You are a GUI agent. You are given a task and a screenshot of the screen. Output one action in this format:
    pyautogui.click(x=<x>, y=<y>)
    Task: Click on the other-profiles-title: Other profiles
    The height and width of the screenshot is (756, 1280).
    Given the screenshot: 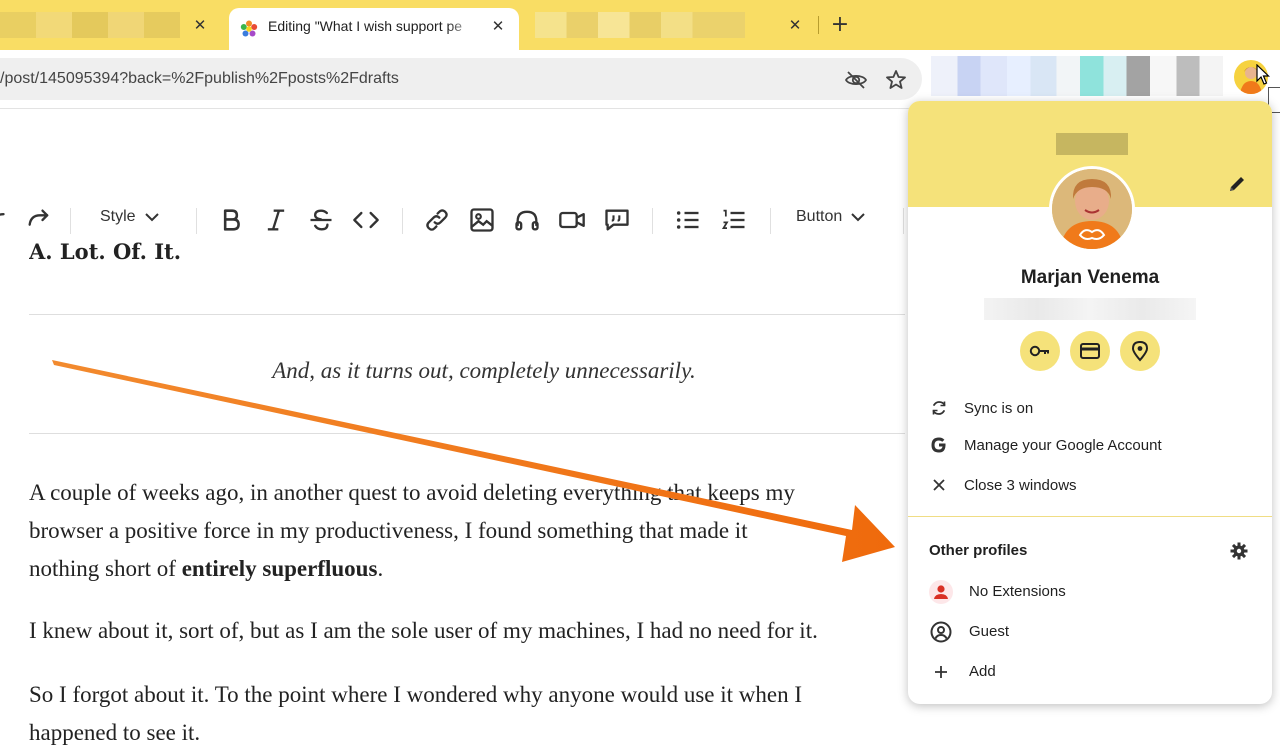 What is the action you would take?
    pyautogui.click(x=978, y=550)
    